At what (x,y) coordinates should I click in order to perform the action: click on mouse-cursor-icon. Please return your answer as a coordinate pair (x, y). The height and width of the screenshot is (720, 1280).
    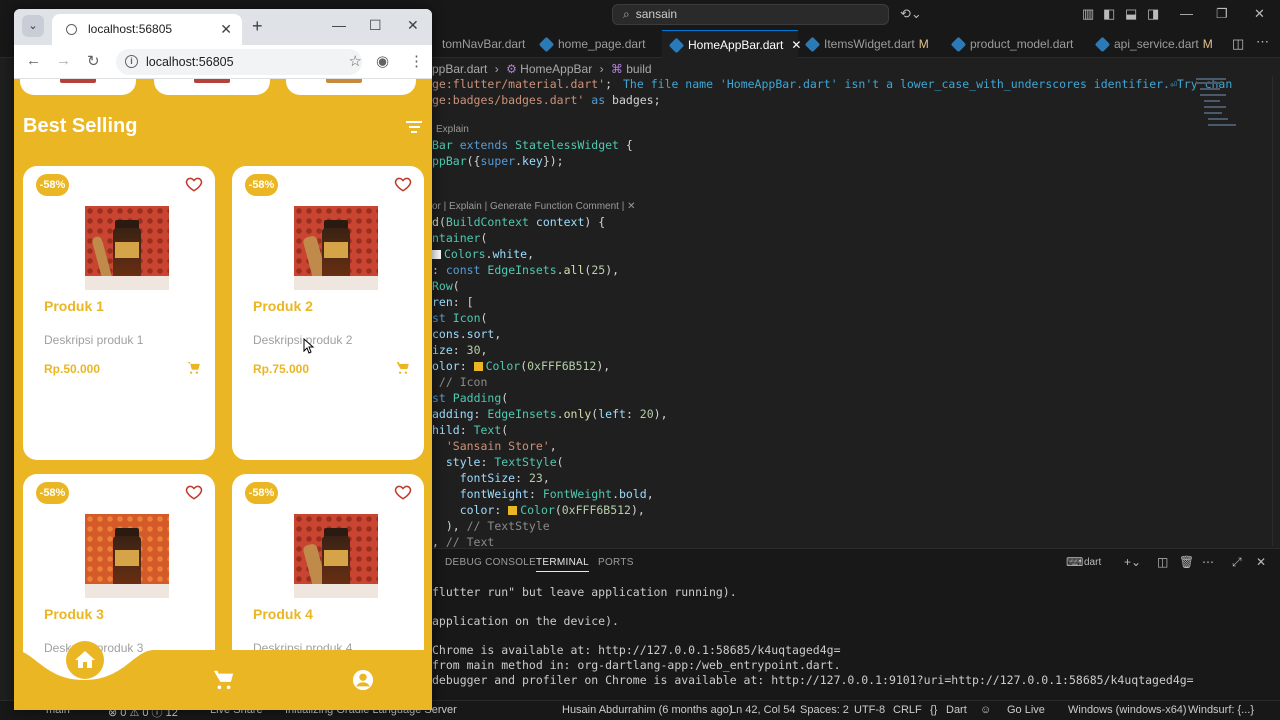
    Looking at the image, I should click on (309, 346).